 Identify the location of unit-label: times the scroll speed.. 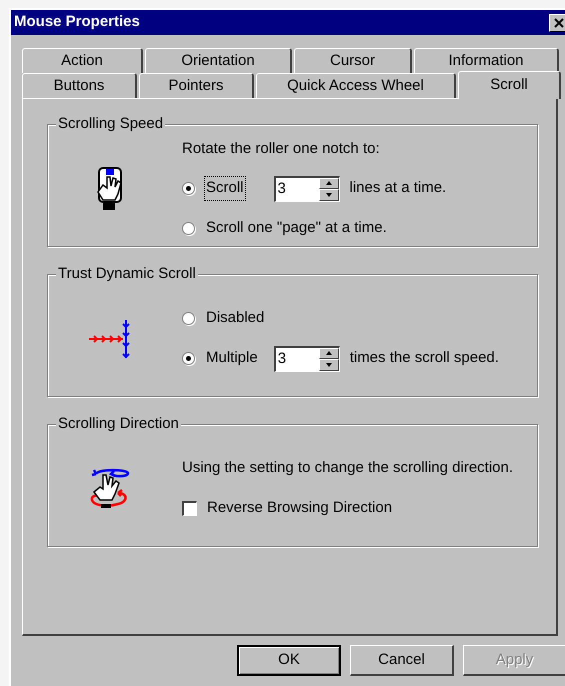
(424, 358).